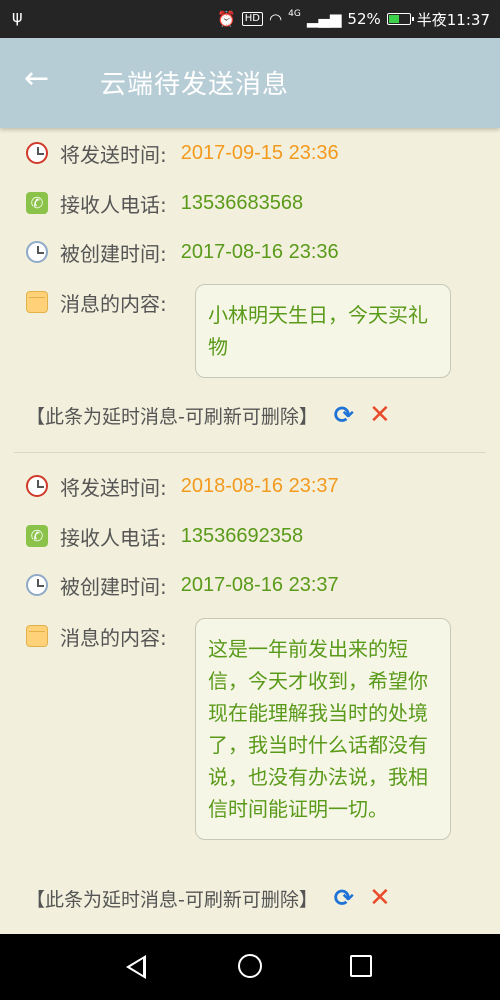 The height and width of the screenshot is (1000, 500). What do you see at coordinates (17, 16) in the screenshot?
I see `usb-icon: ψ` at bounding box center [17, 16].